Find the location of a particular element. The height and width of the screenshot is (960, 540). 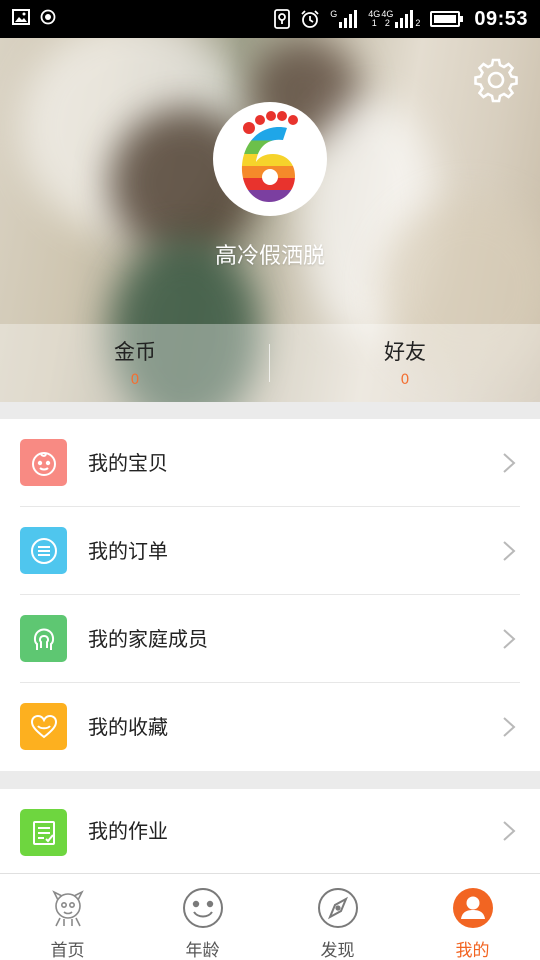

tab-discover-label: 发现 is located at coordinates (337, 950).